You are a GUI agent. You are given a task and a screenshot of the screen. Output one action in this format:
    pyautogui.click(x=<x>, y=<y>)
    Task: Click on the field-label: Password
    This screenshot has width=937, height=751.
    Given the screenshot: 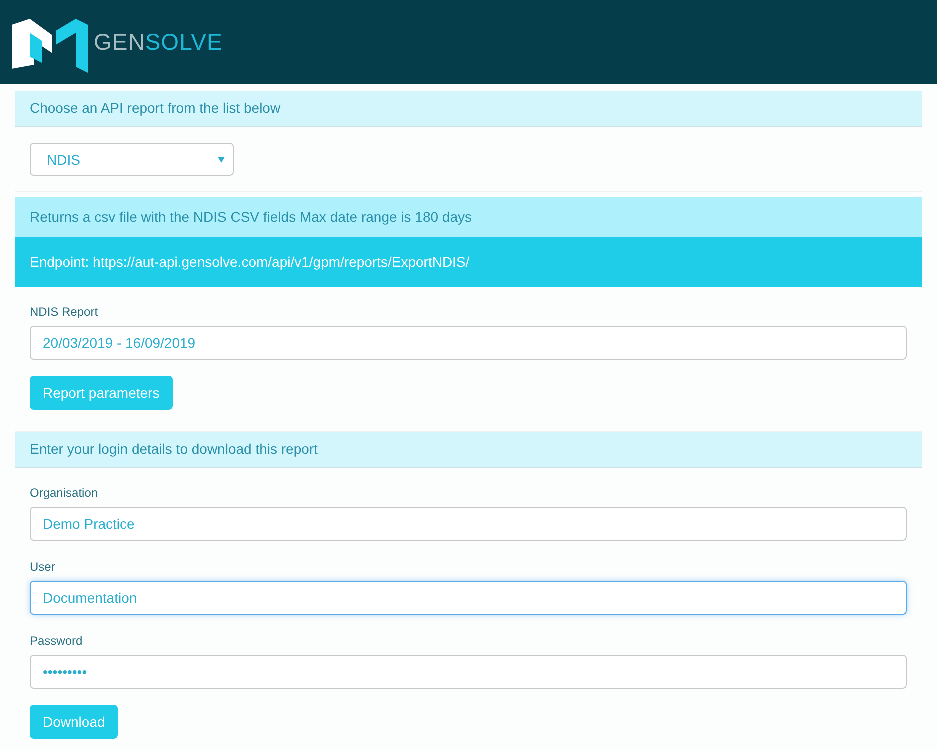 What is the action you would take?
    pyautogui.click(x=56, y=641)
    